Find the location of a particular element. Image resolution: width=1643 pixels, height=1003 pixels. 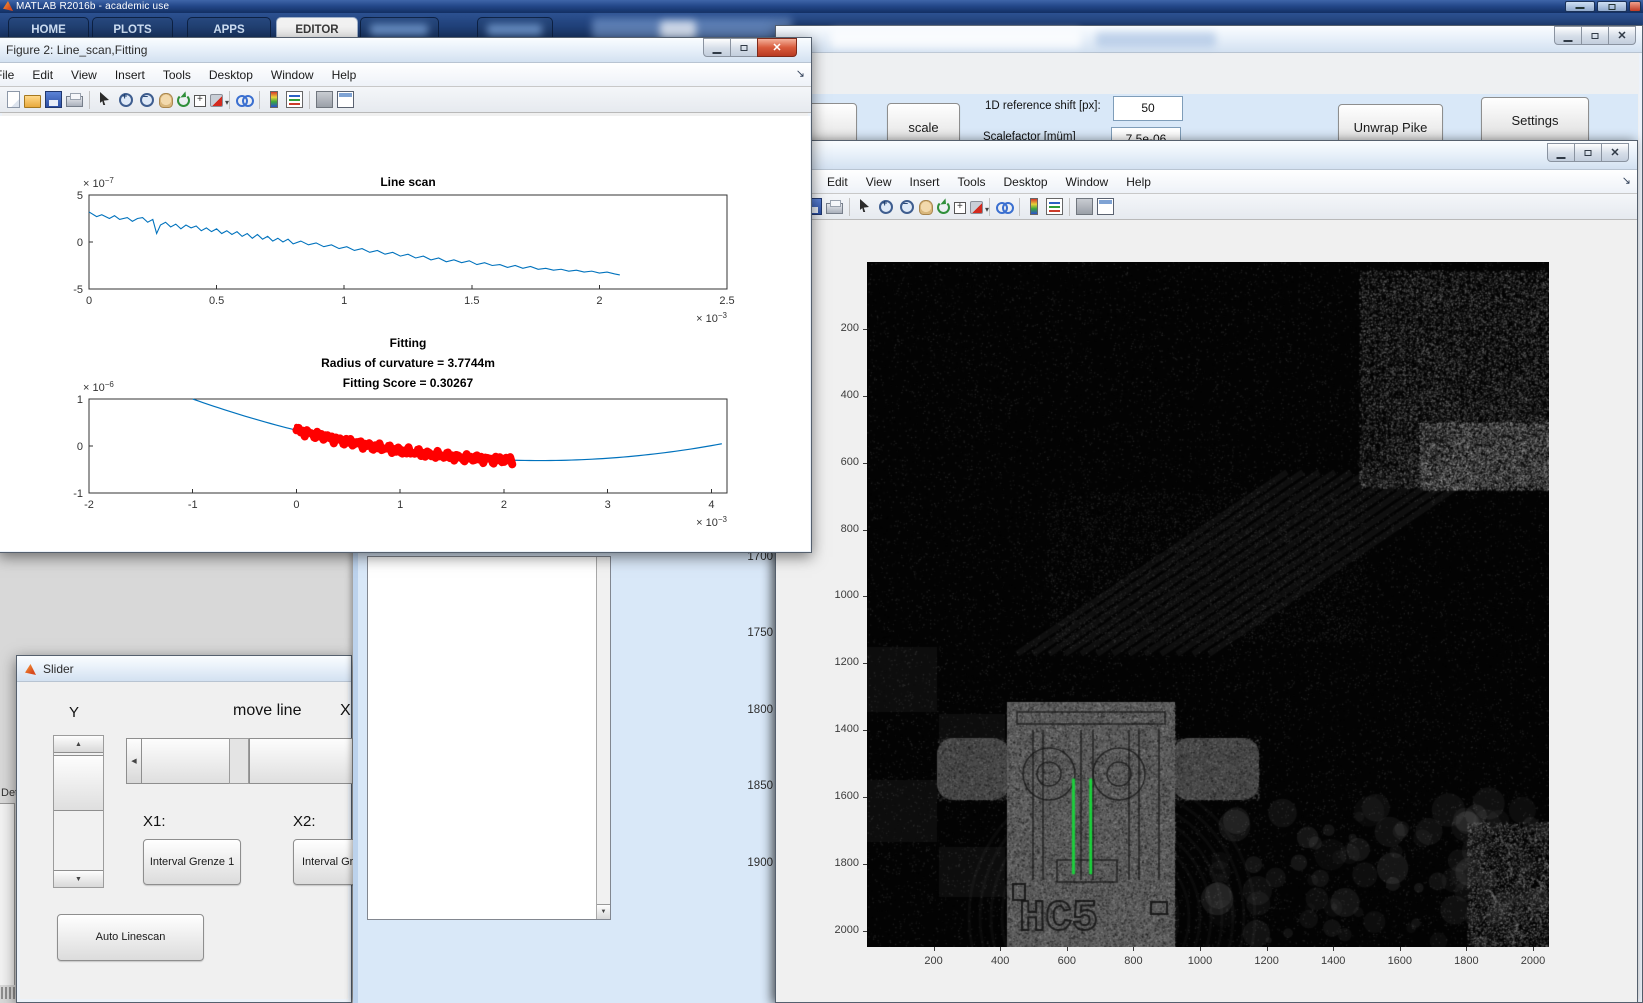

listbox-scroll-down-button: ▼ is located at coordinates (603, 911).